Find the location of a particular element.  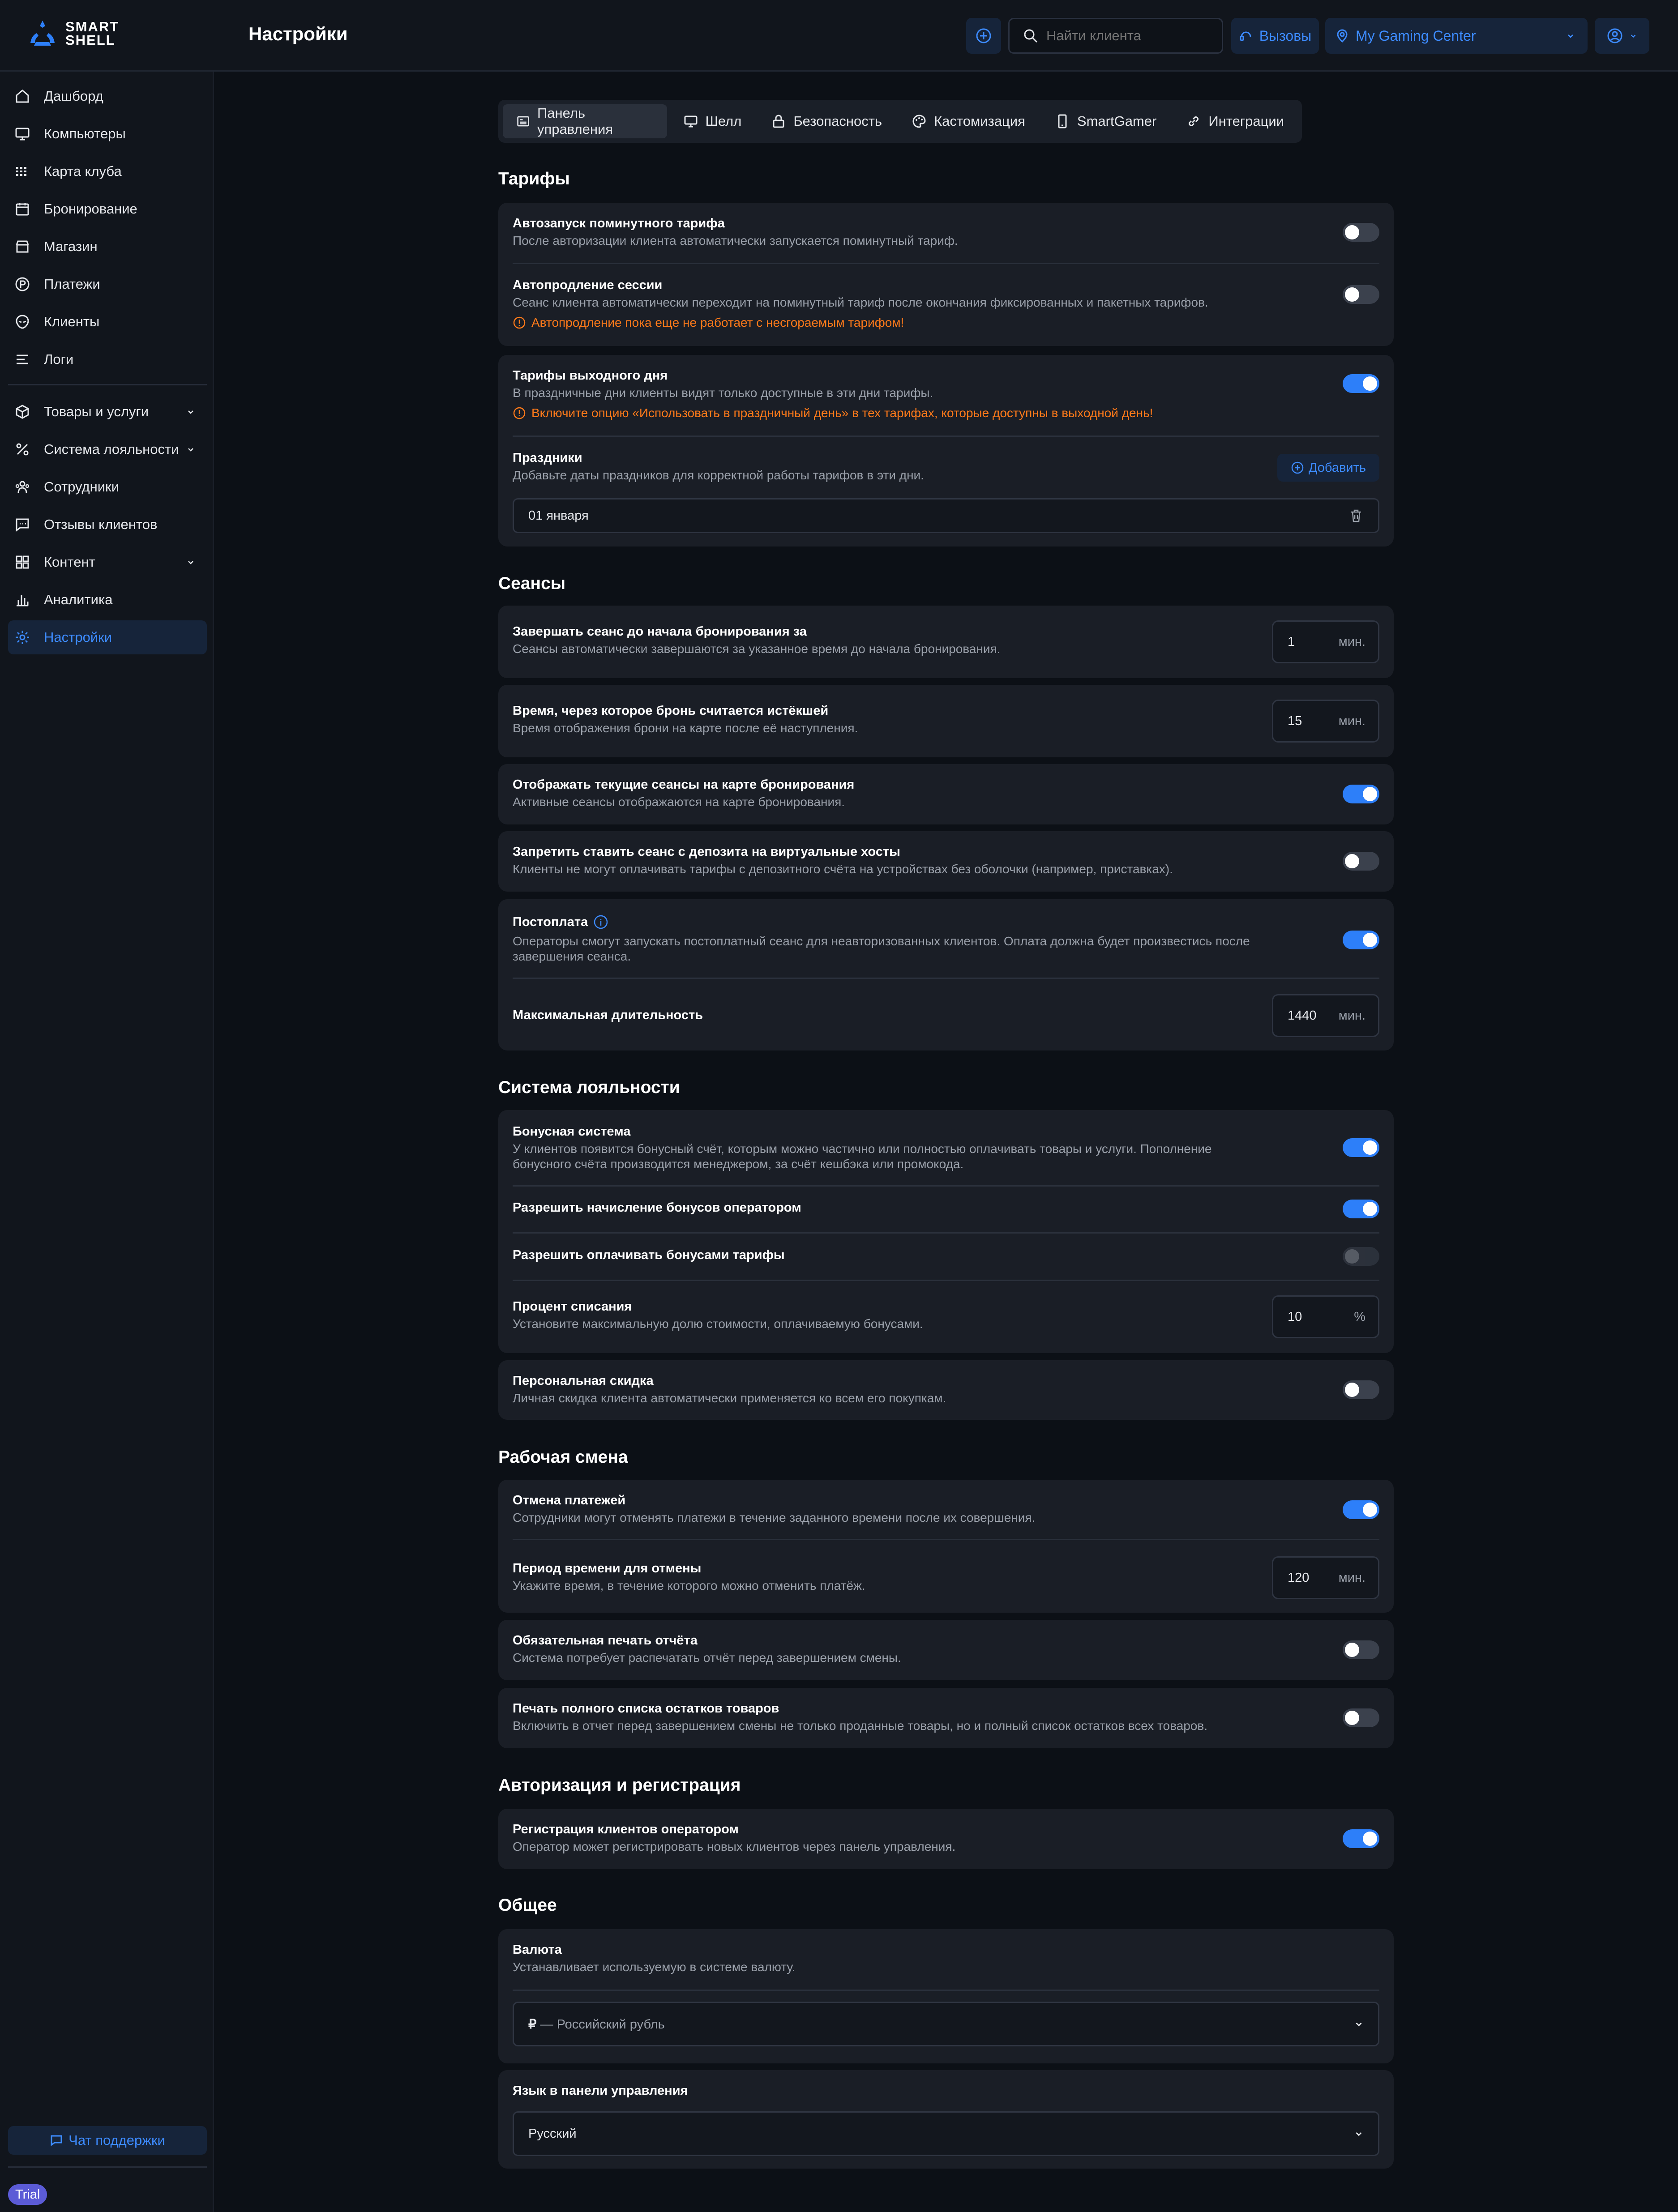

mandatory-report-toggle is located at coordinates (1361, 1649).